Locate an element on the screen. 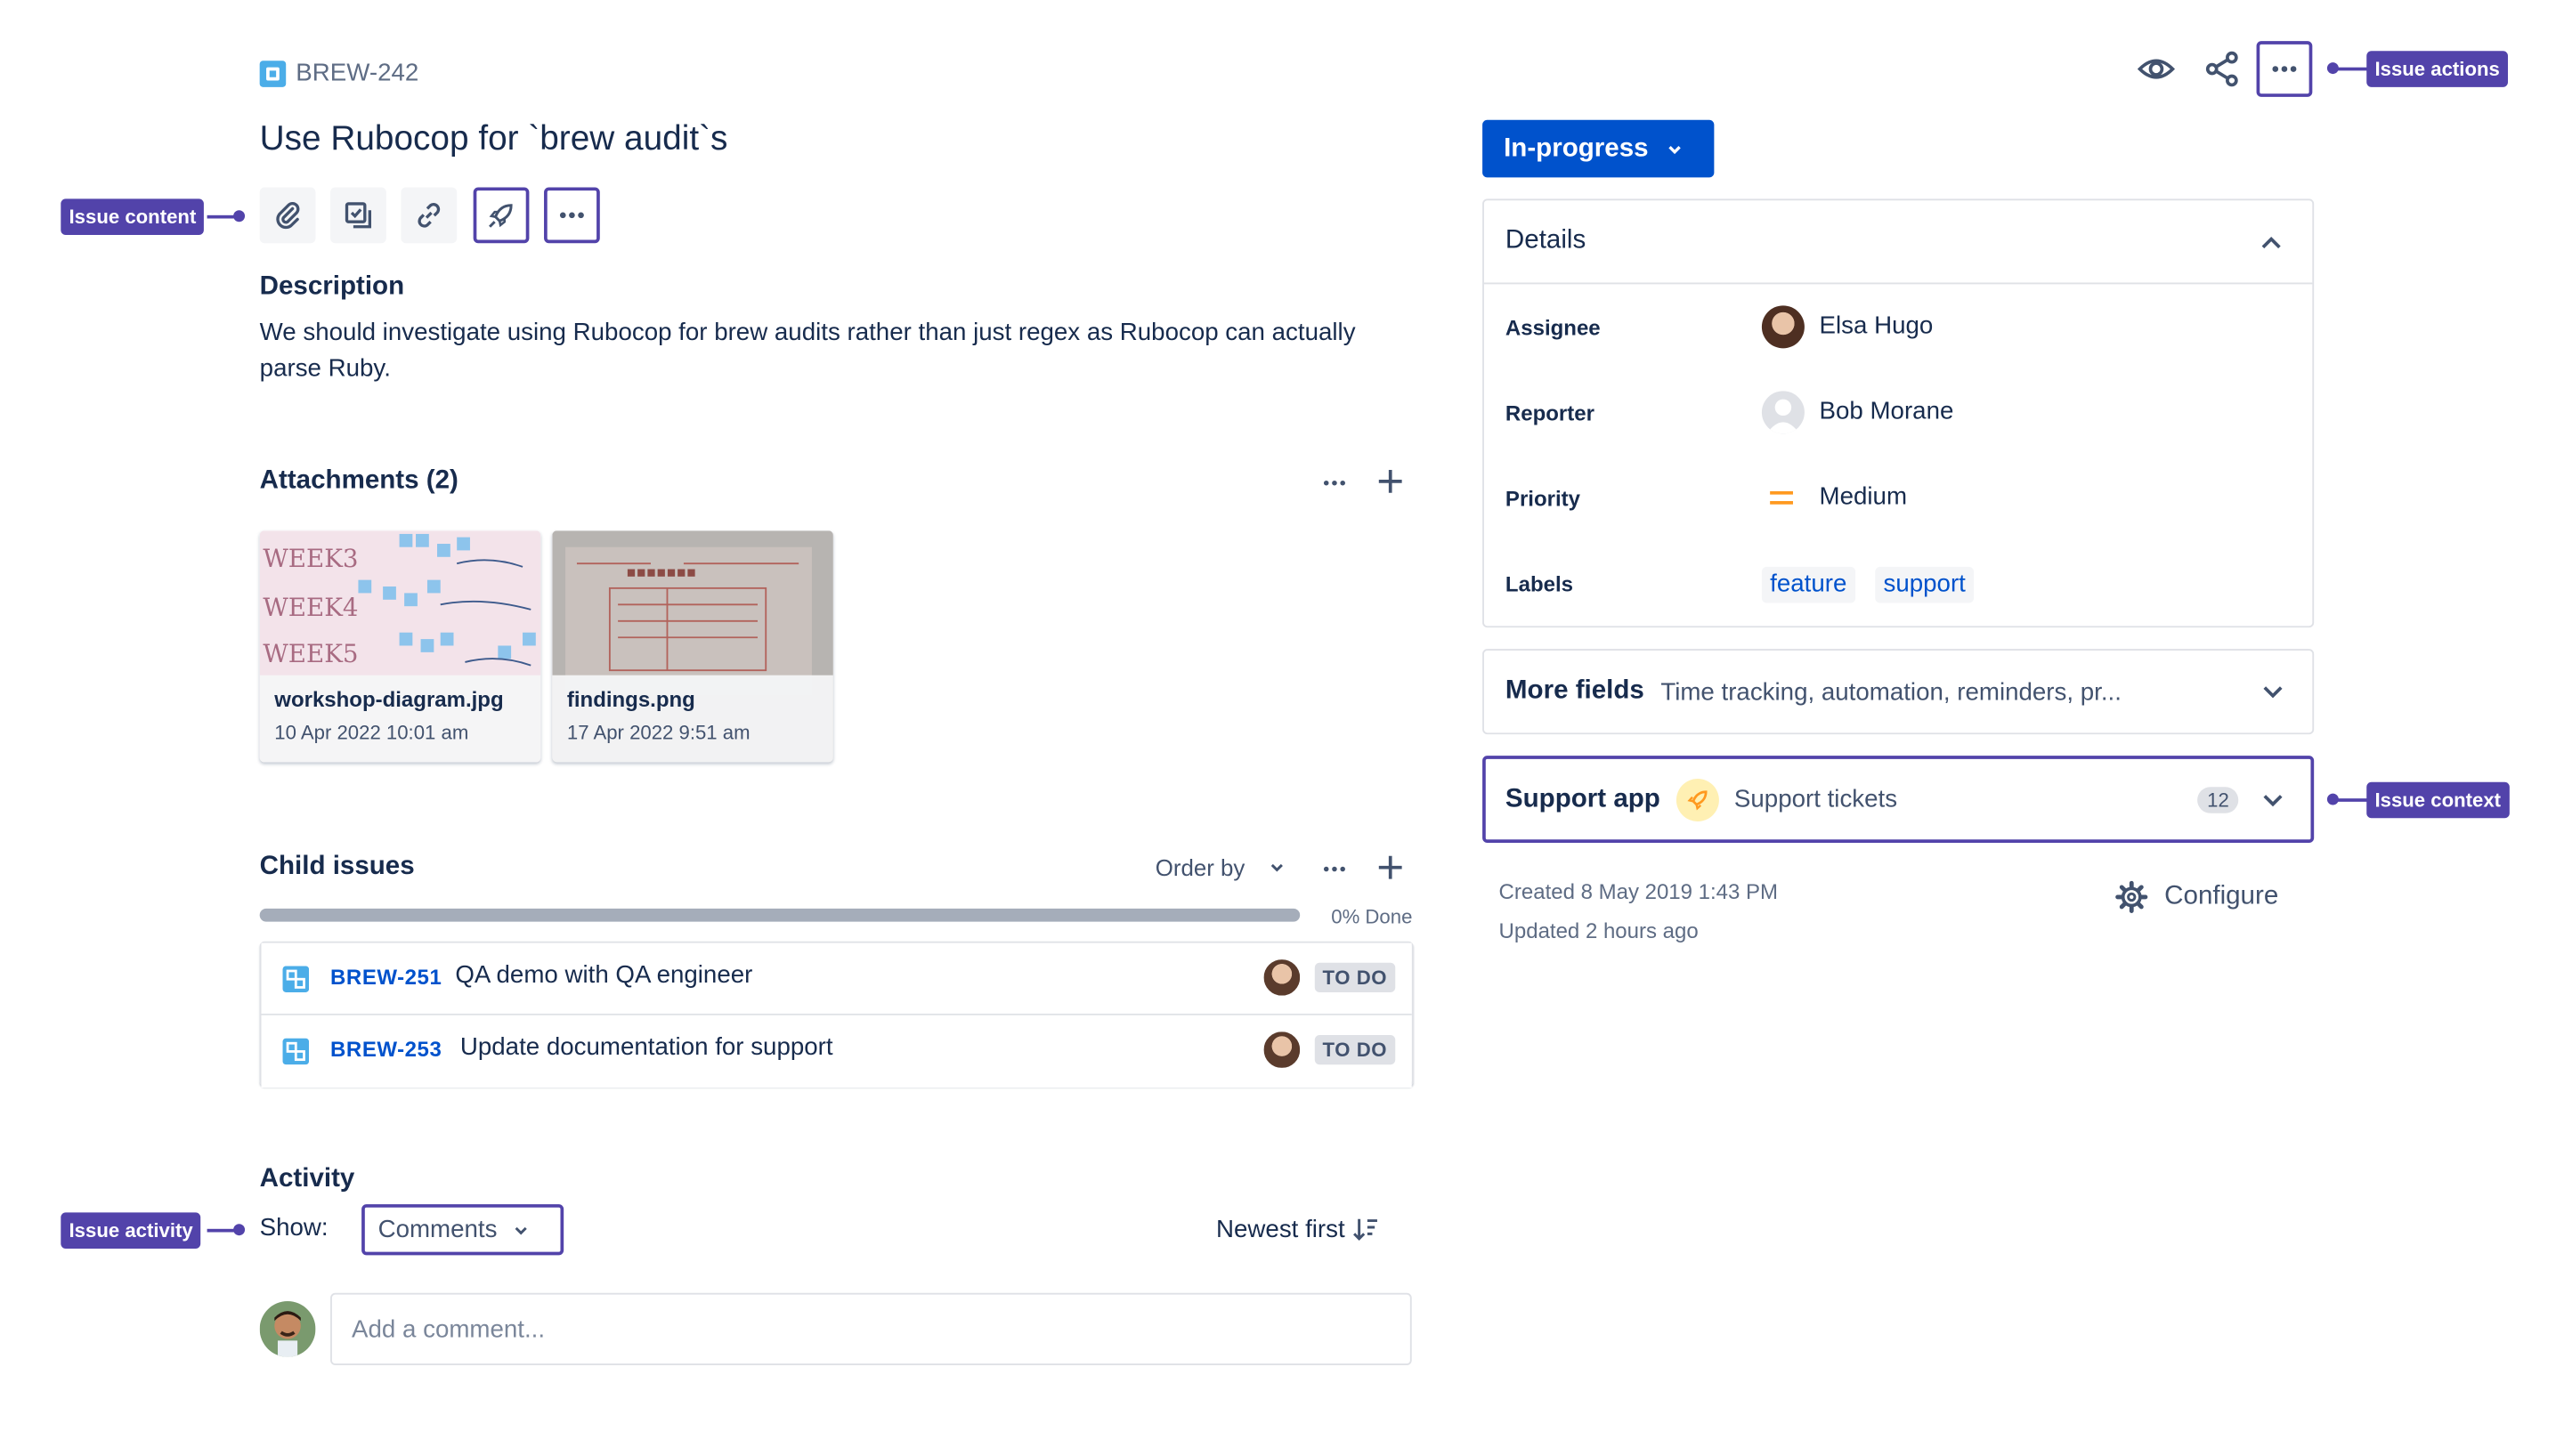 This screenshot has width=2564, height=1456. link-icon is located at coordinates (429, 215).